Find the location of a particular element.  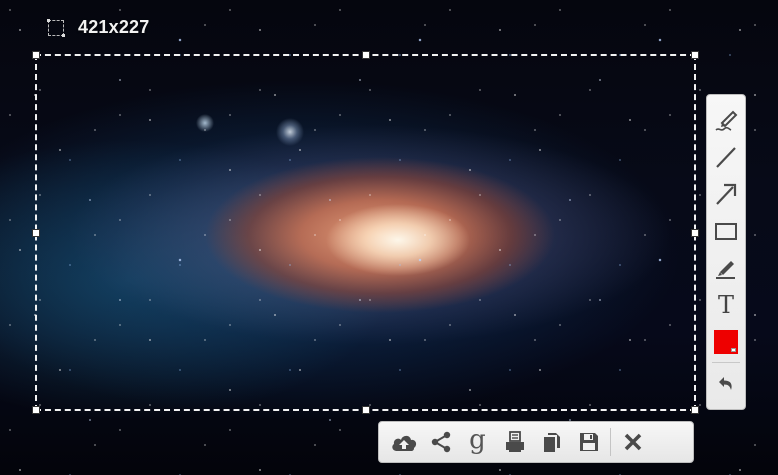

print-icon is located at coordinates (514, 441).